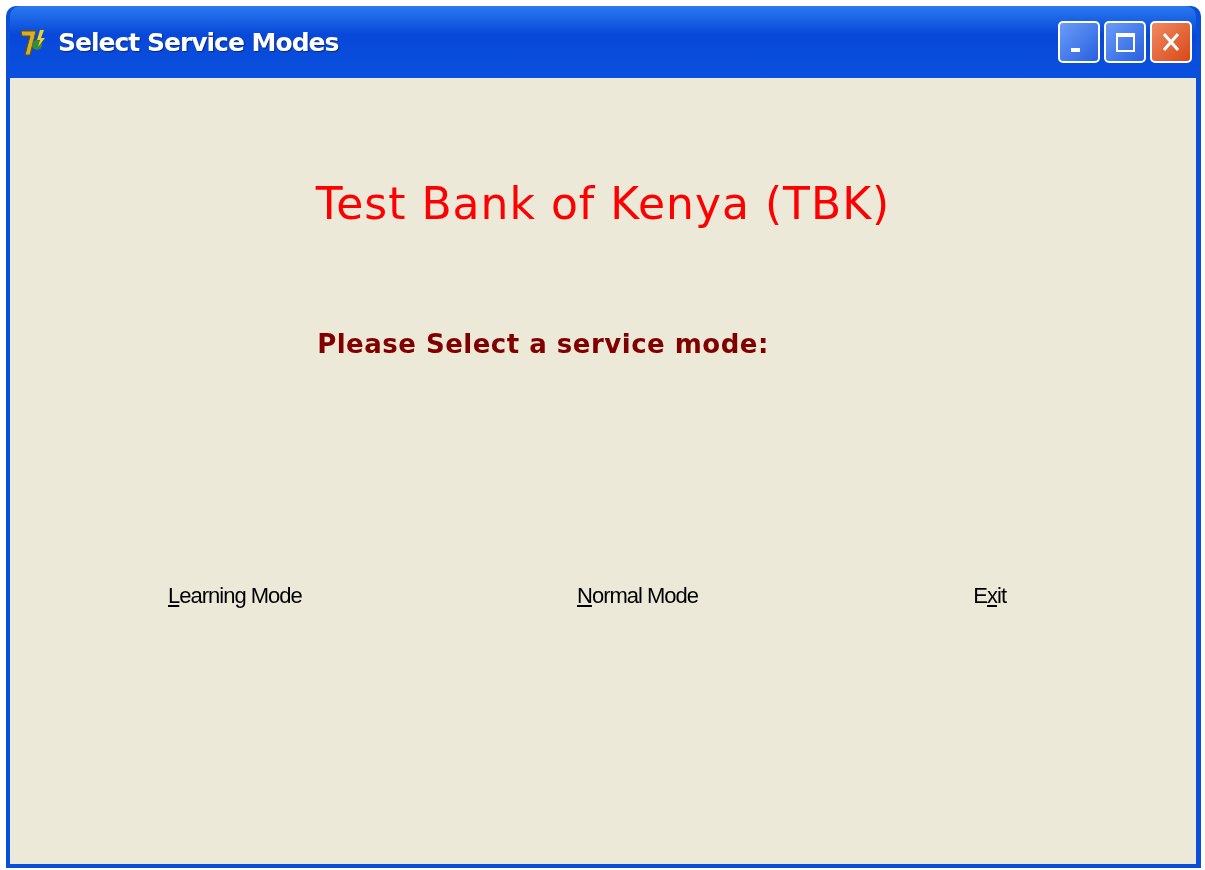  I want to click on maximize-button, so click(1125, 42).